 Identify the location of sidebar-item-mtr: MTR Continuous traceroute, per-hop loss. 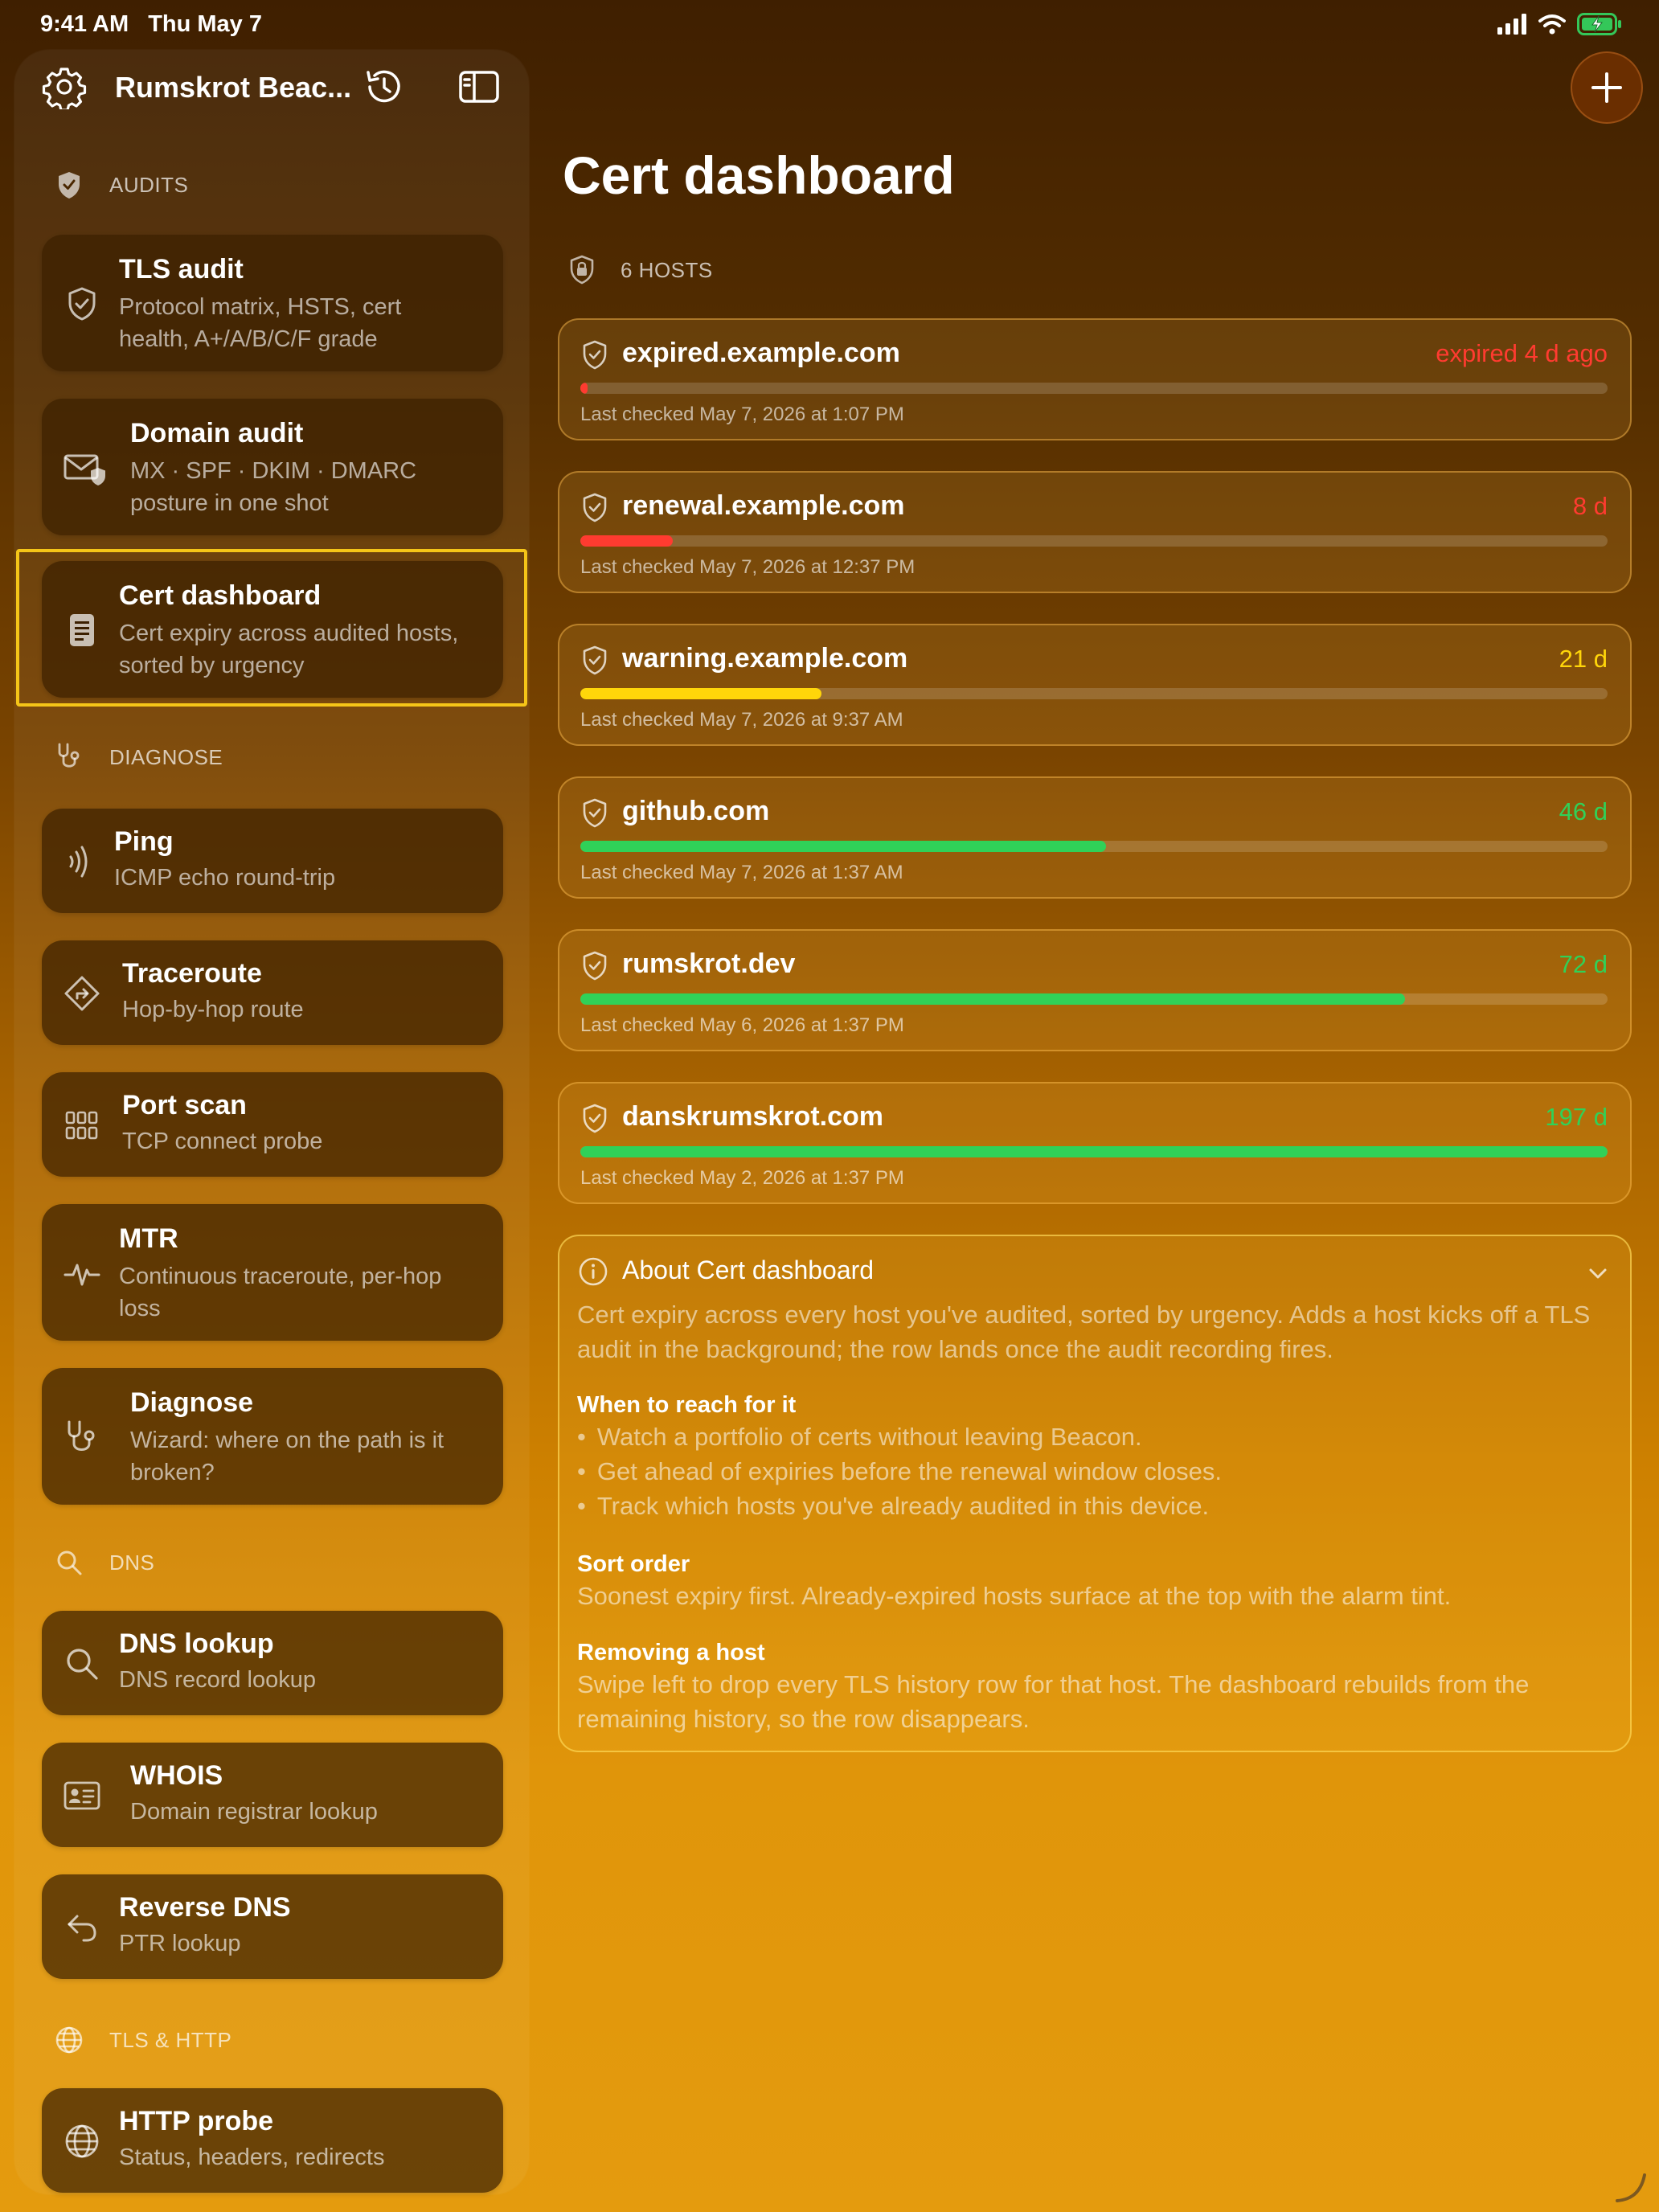
(272, 1272).